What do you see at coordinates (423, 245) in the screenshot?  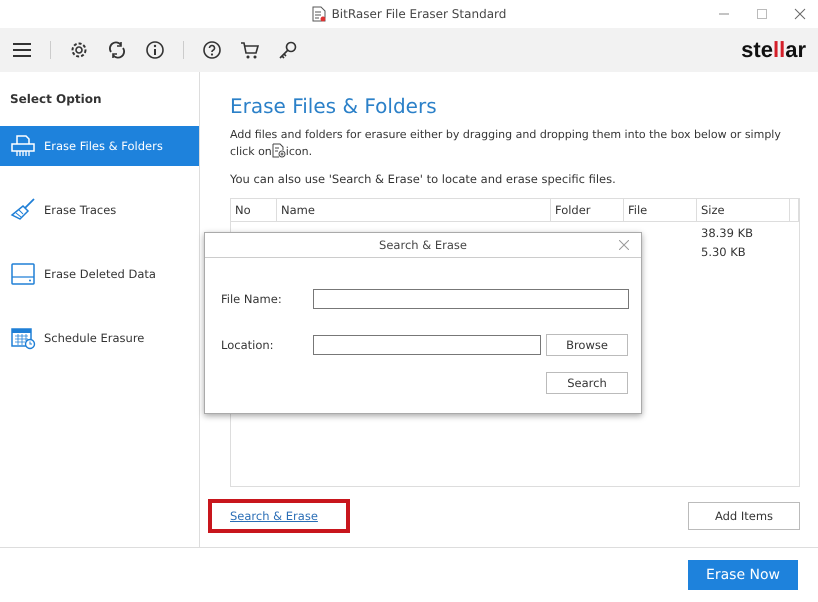 I see `dialog-title: Search & Erase` at bounding box center [423, 245].